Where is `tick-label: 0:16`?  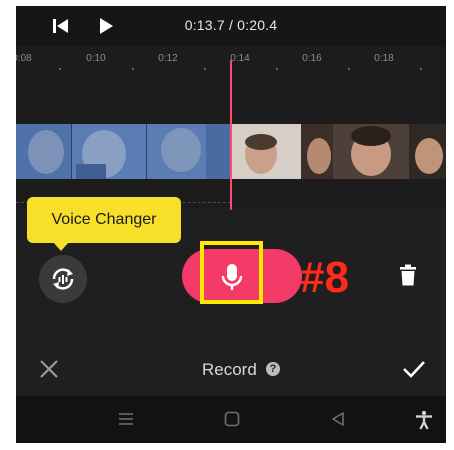
tick-label: 0:16 is located at coordinates (312, 58).